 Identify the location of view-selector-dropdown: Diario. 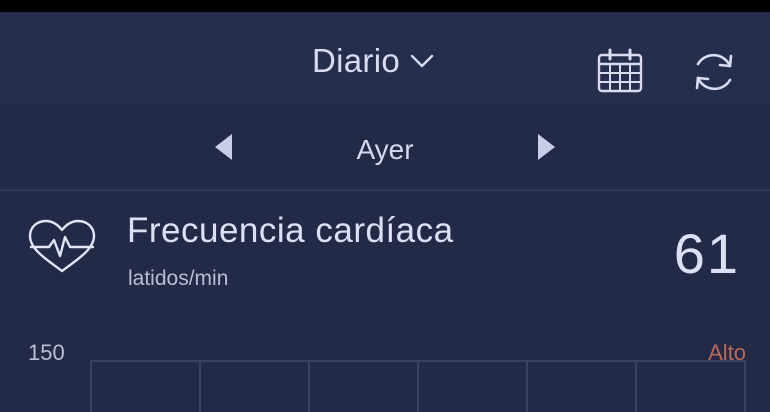
(373, 61).